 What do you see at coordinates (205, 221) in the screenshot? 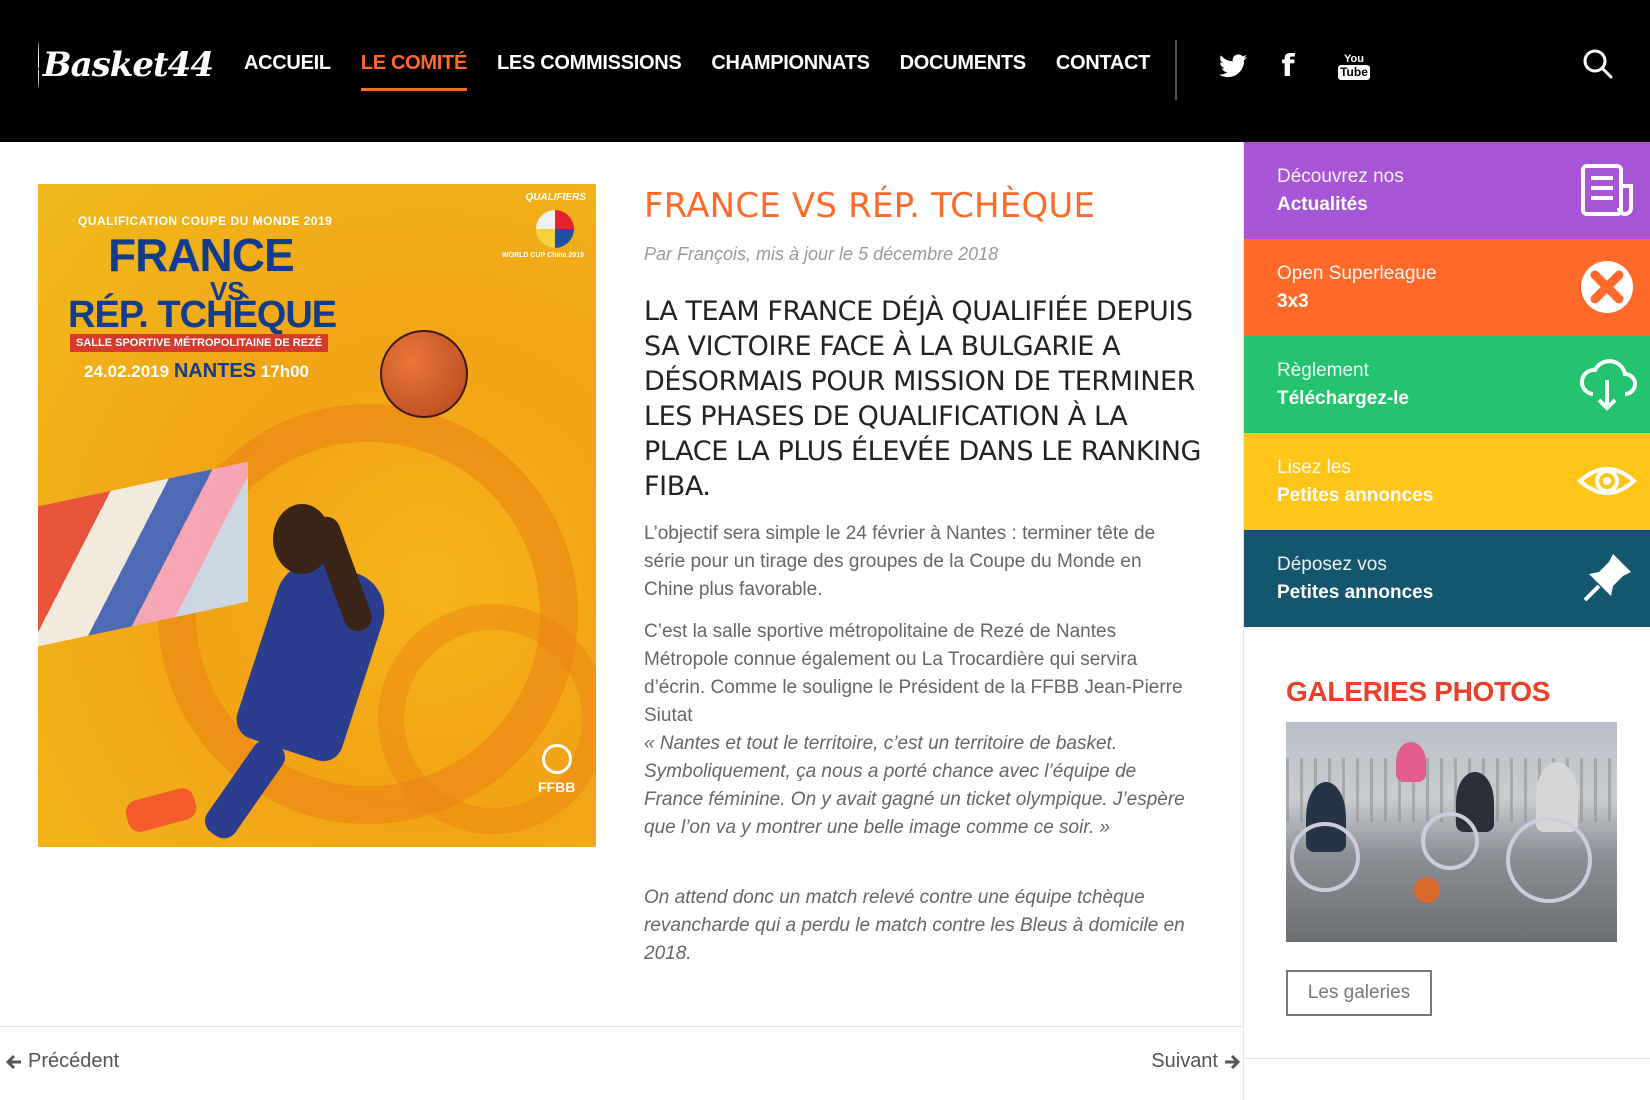
I see `poster-qualification-text: QUALIFICATION COUPE DU MONDE 2019` at bounding box center [205, 221].